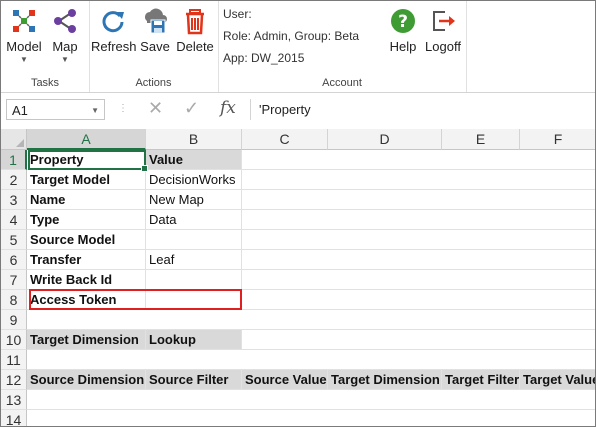 Image resolution: width=596 pixels, height=427 pixels. What do you see at coordinates (24, 21) in the screenshot?
I see `model-icon` at bounding box center [24, 21].